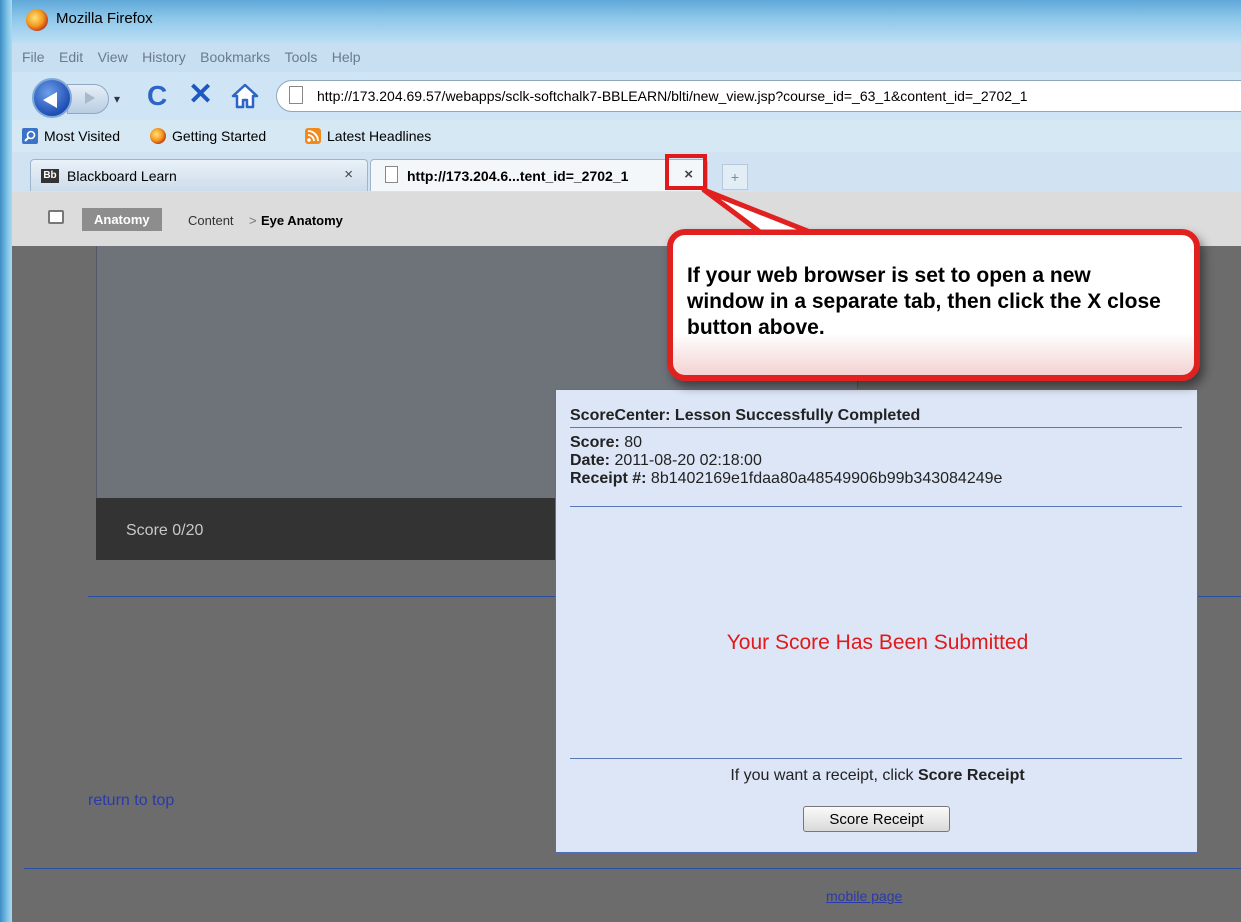  I want to click on tab-label: Blackboard Learn, so click(122, 176).